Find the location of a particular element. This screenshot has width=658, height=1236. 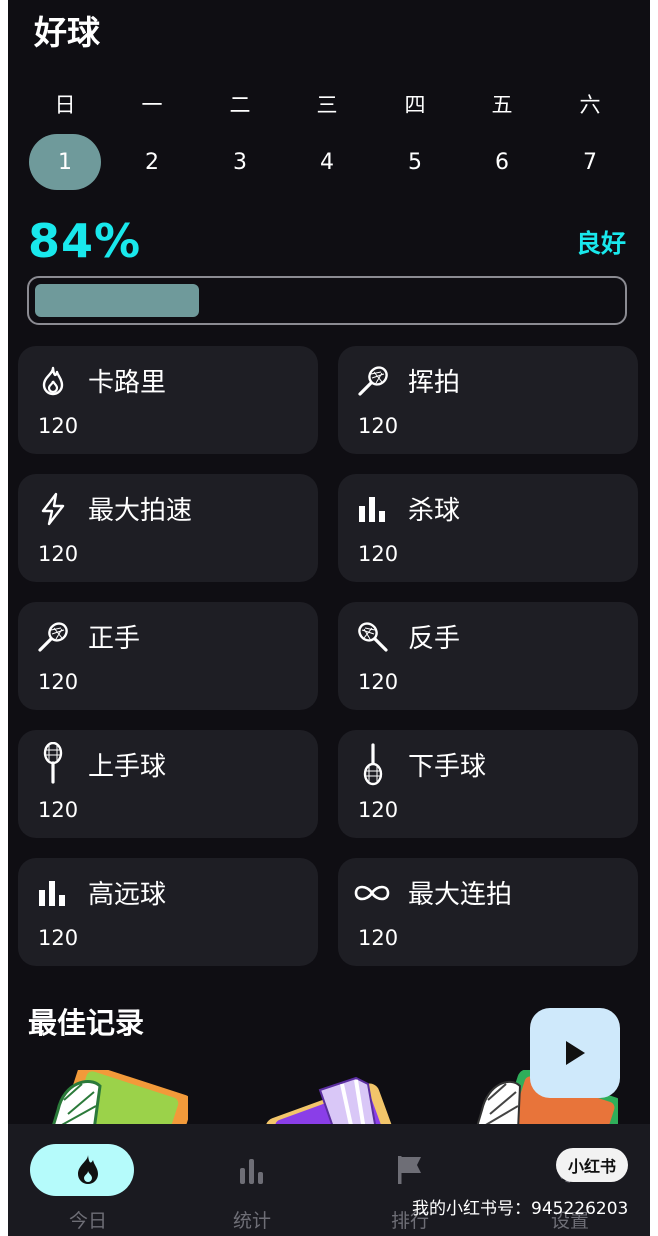

stat-label: 正手 is located at coordinates (114, 639).